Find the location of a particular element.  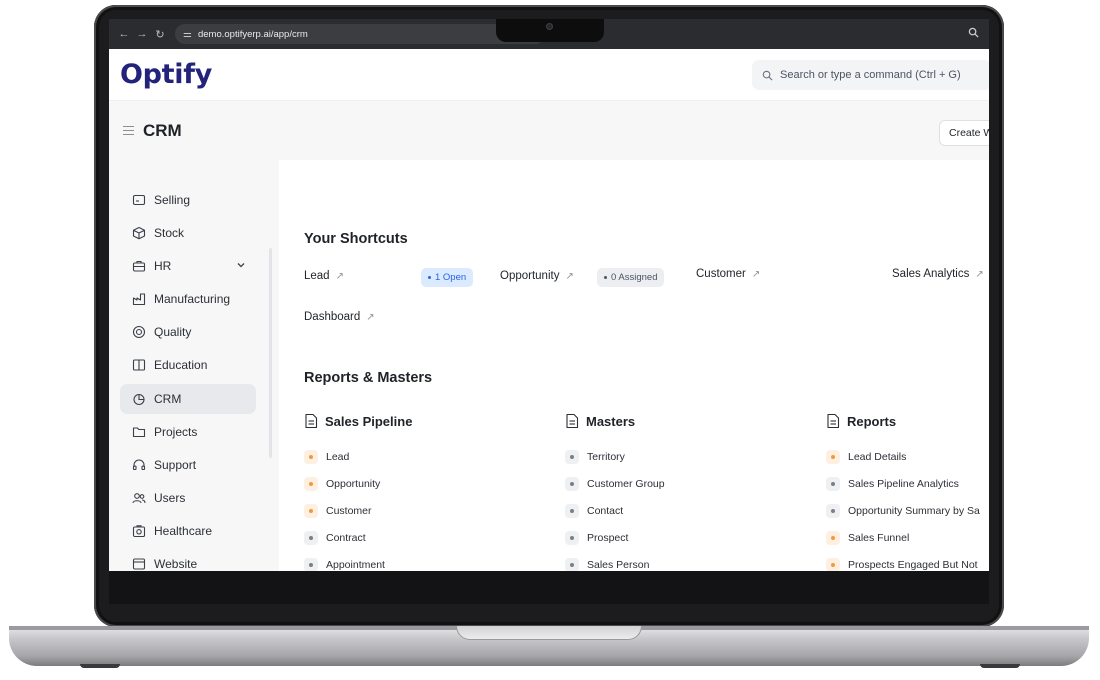

sidebar-item-label: Website is located at coordinates (176, 564).